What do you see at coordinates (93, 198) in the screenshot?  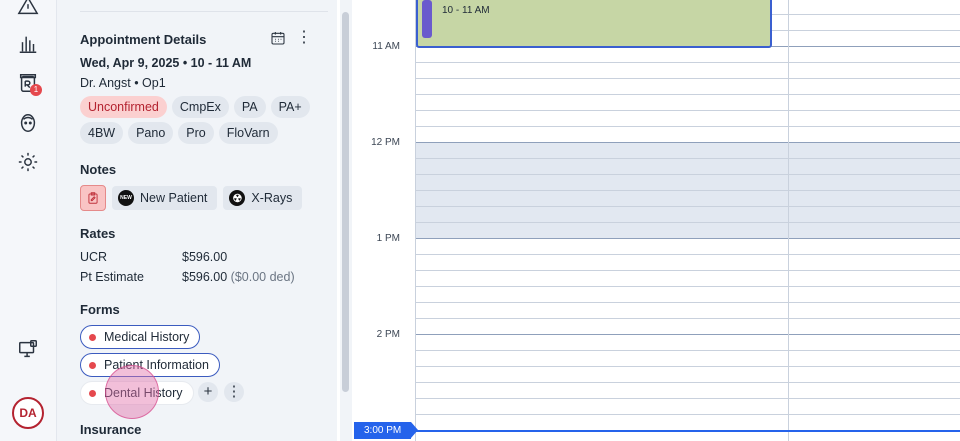 I see `clipboard-icon` at bounding box center [93, 198].